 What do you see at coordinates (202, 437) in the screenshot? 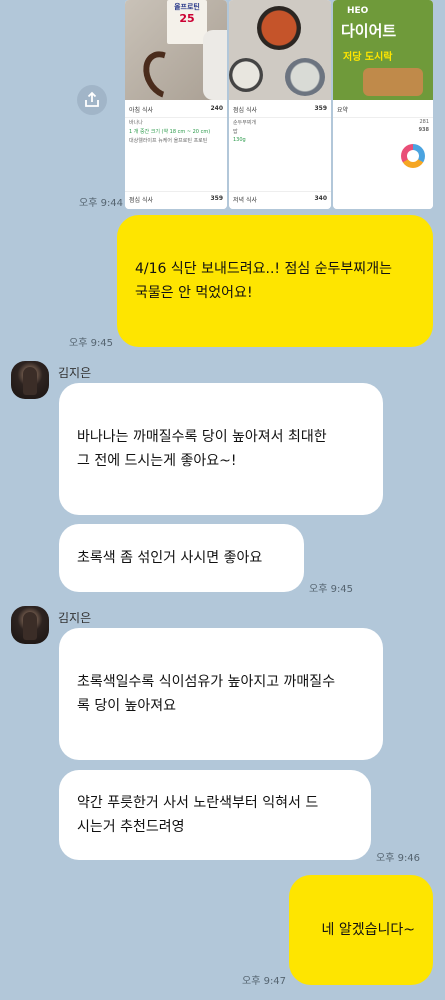
I see `message-line: 바나나는 까매질수록 당이 높아져서 최대한` at bounding box center [202, 437].